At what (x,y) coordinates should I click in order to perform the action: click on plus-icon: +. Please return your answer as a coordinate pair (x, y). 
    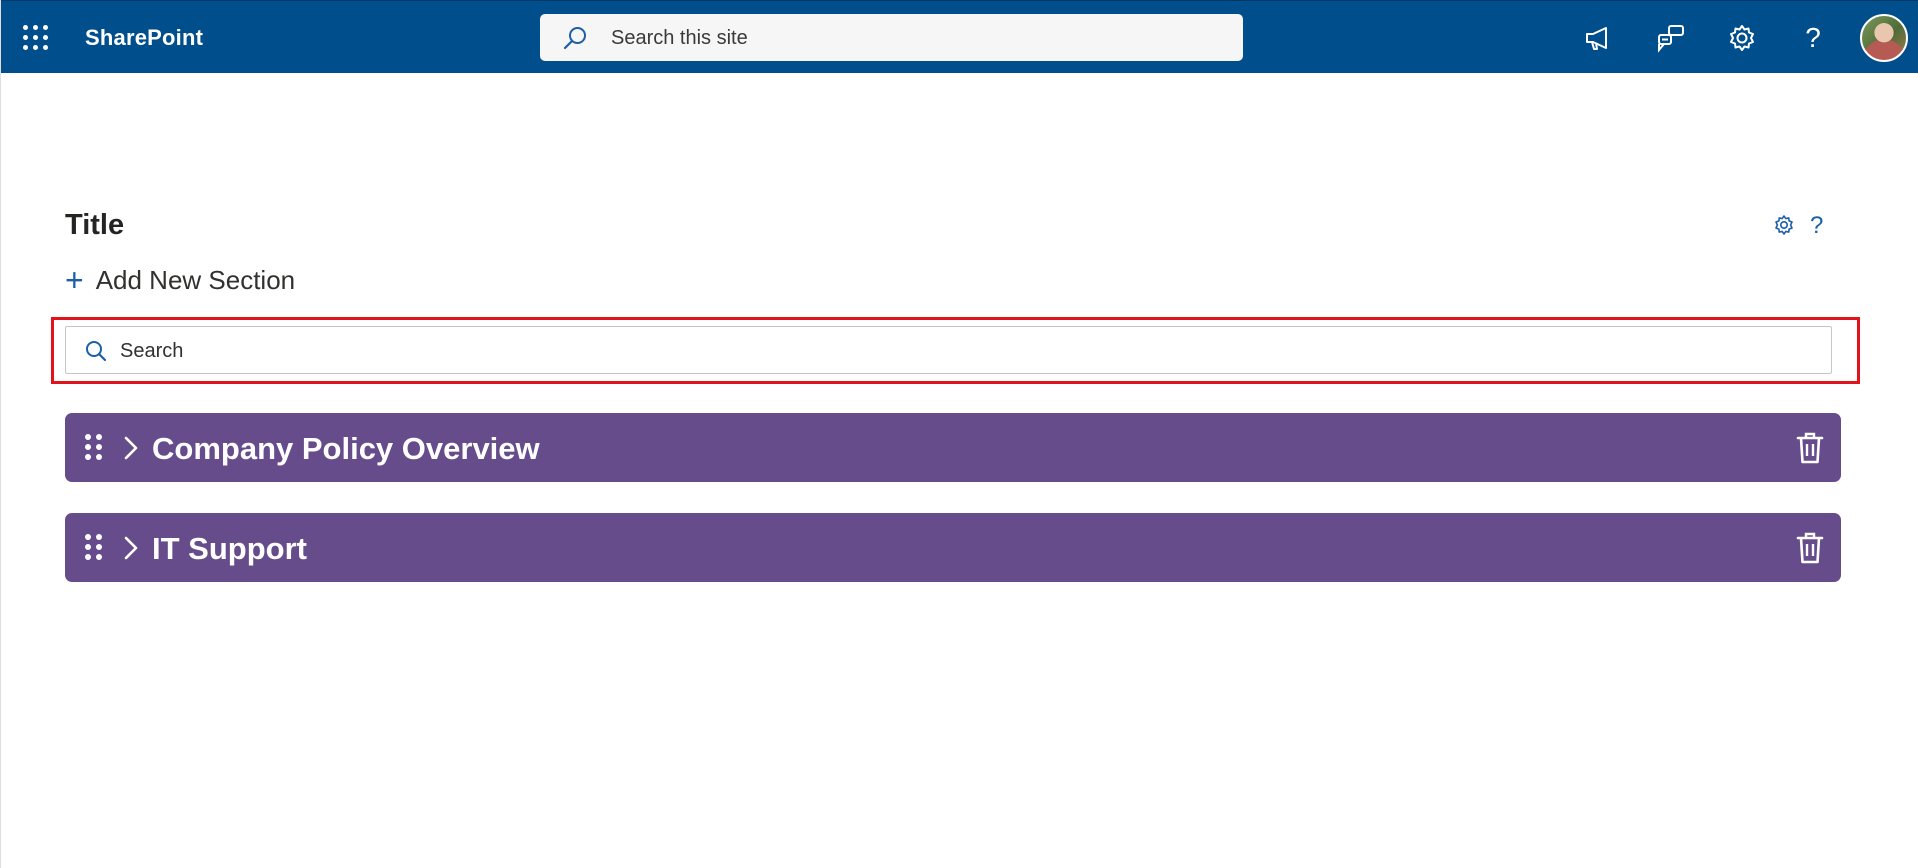
    Looking at the image, I should click on (74, 280).